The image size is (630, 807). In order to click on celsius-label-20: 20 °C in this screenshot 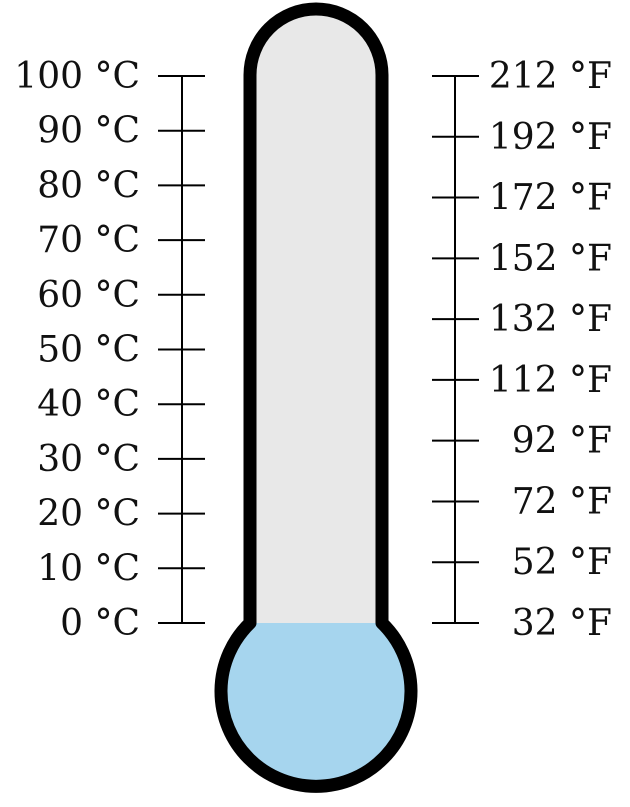, I will do `click(88, 514)`.